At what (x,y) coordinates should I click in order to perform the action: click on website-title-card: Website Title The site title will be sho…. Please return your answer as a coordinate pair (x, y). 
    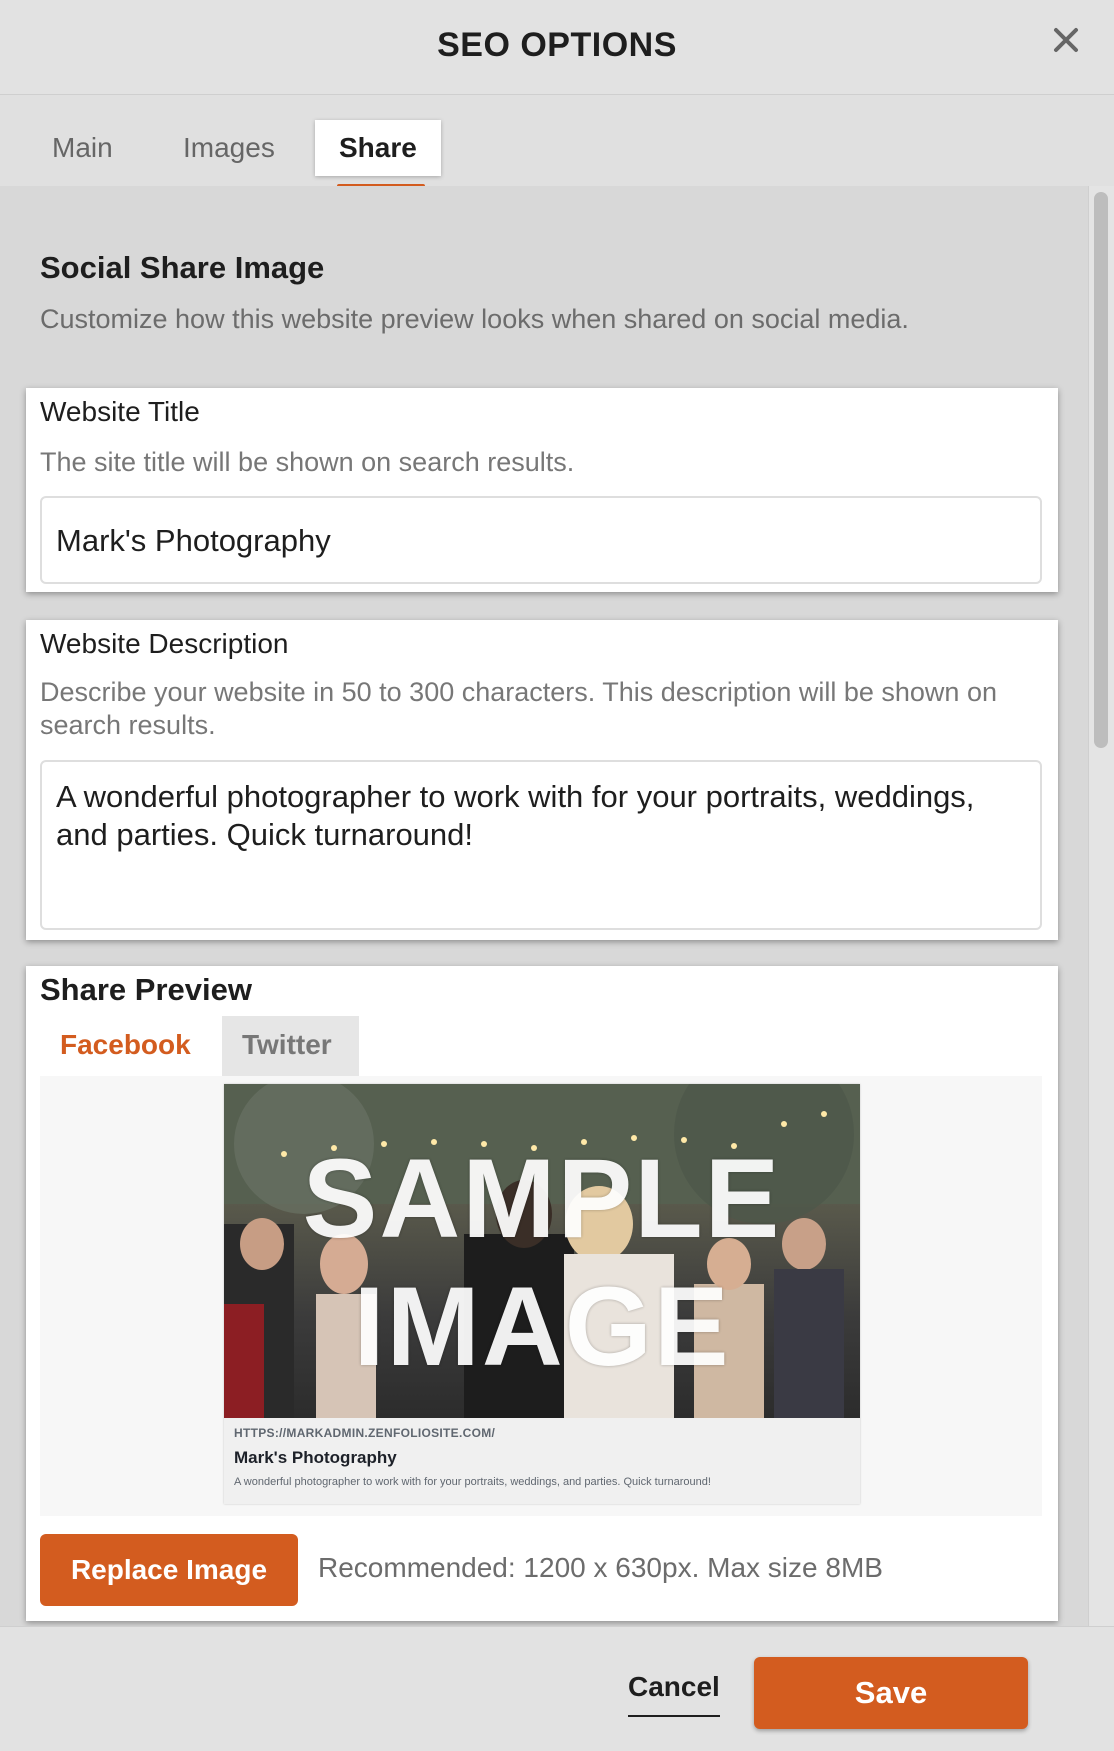
    Looking at the image, I should click on (542, 490).